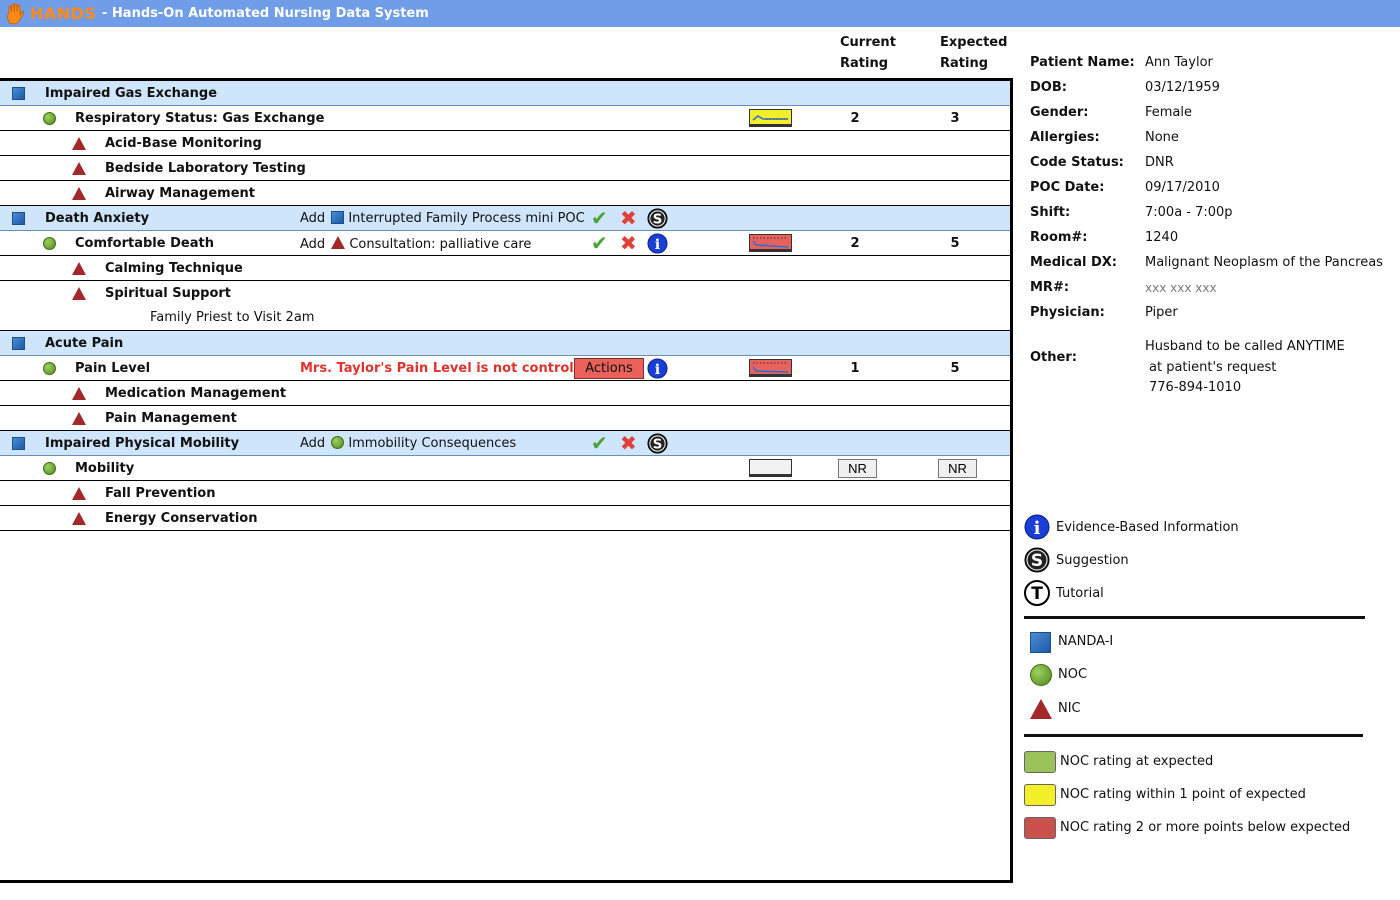  I want to click on nanda-row: Acute Pain, so click(505, 343).